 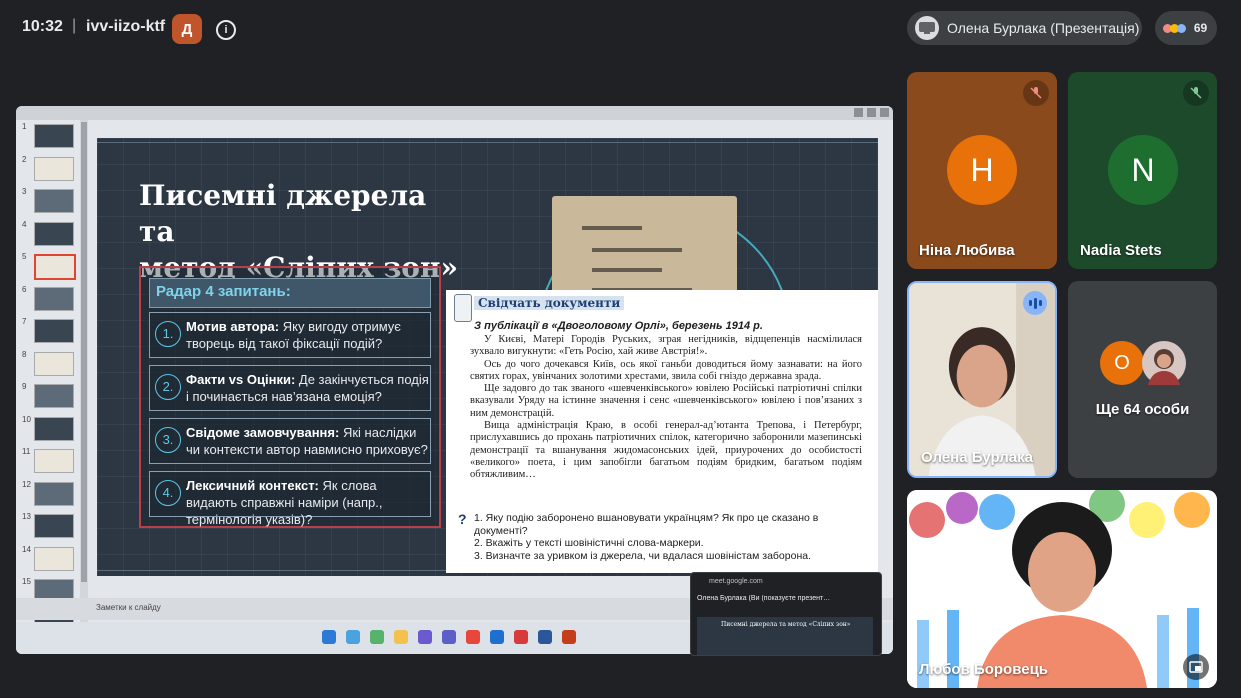 I want to click on others-count: Ще 64 особи, so click(x=1142, y=409).